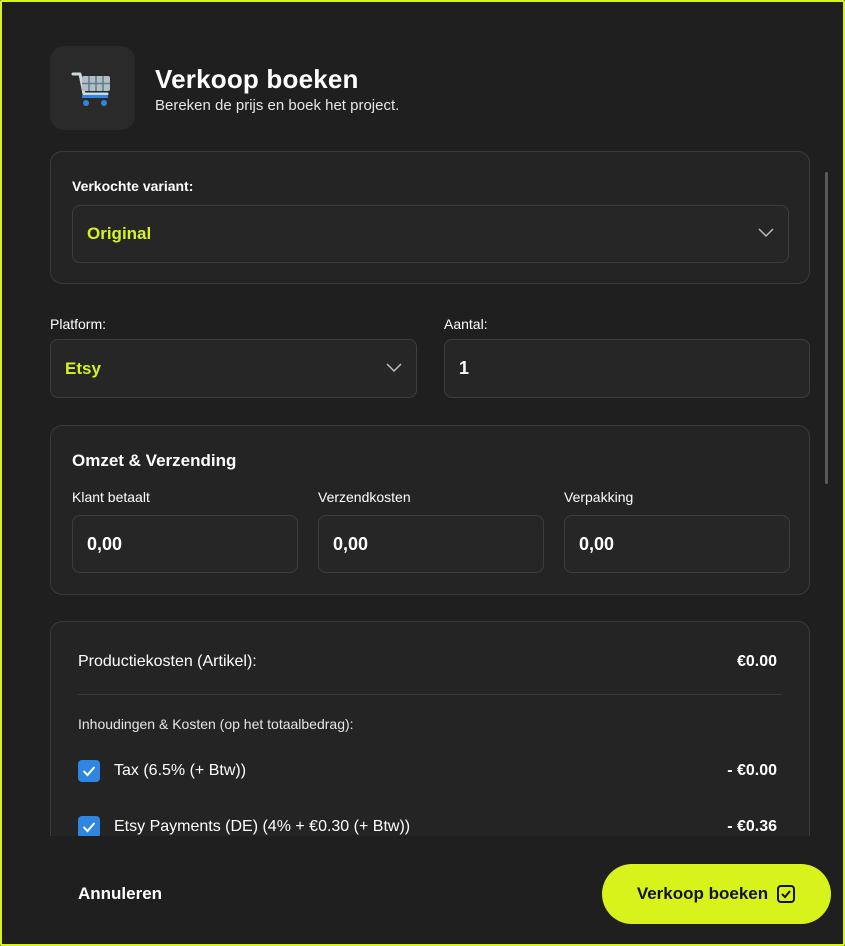 The width and height of the screenshot is (845, 946). What do you see at coordinates (826, 328) in the screenshot?
I see `scrollbar` at bounding box center [826, 328].